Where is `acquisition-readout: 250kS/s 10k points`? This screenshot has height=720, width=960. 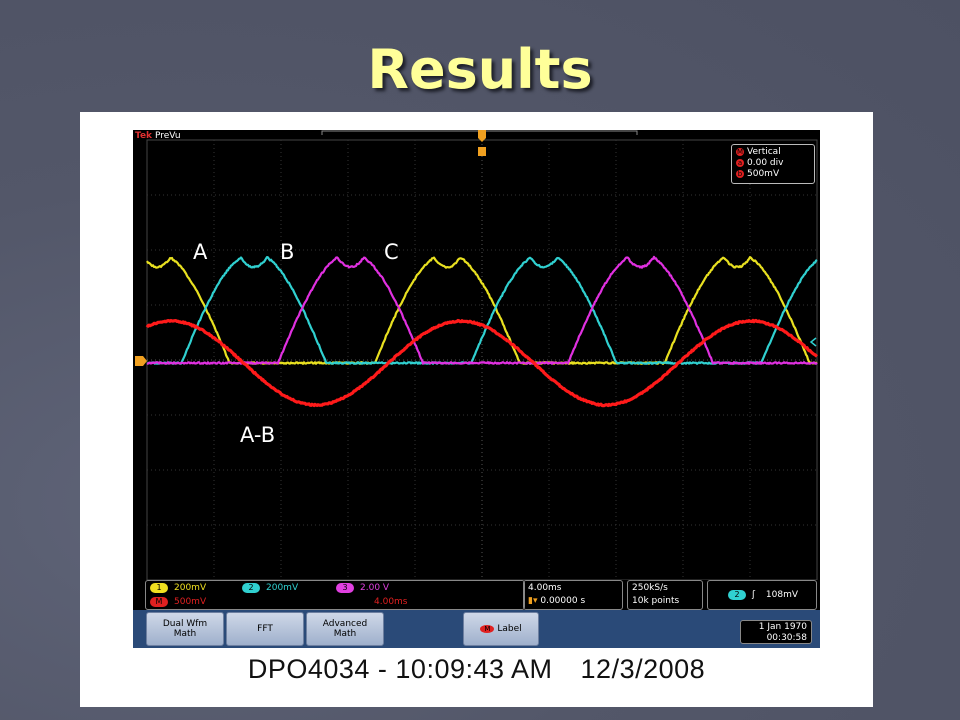 acquisition-readout: 250kS/s 10k points is located at coordinates (665, 595).